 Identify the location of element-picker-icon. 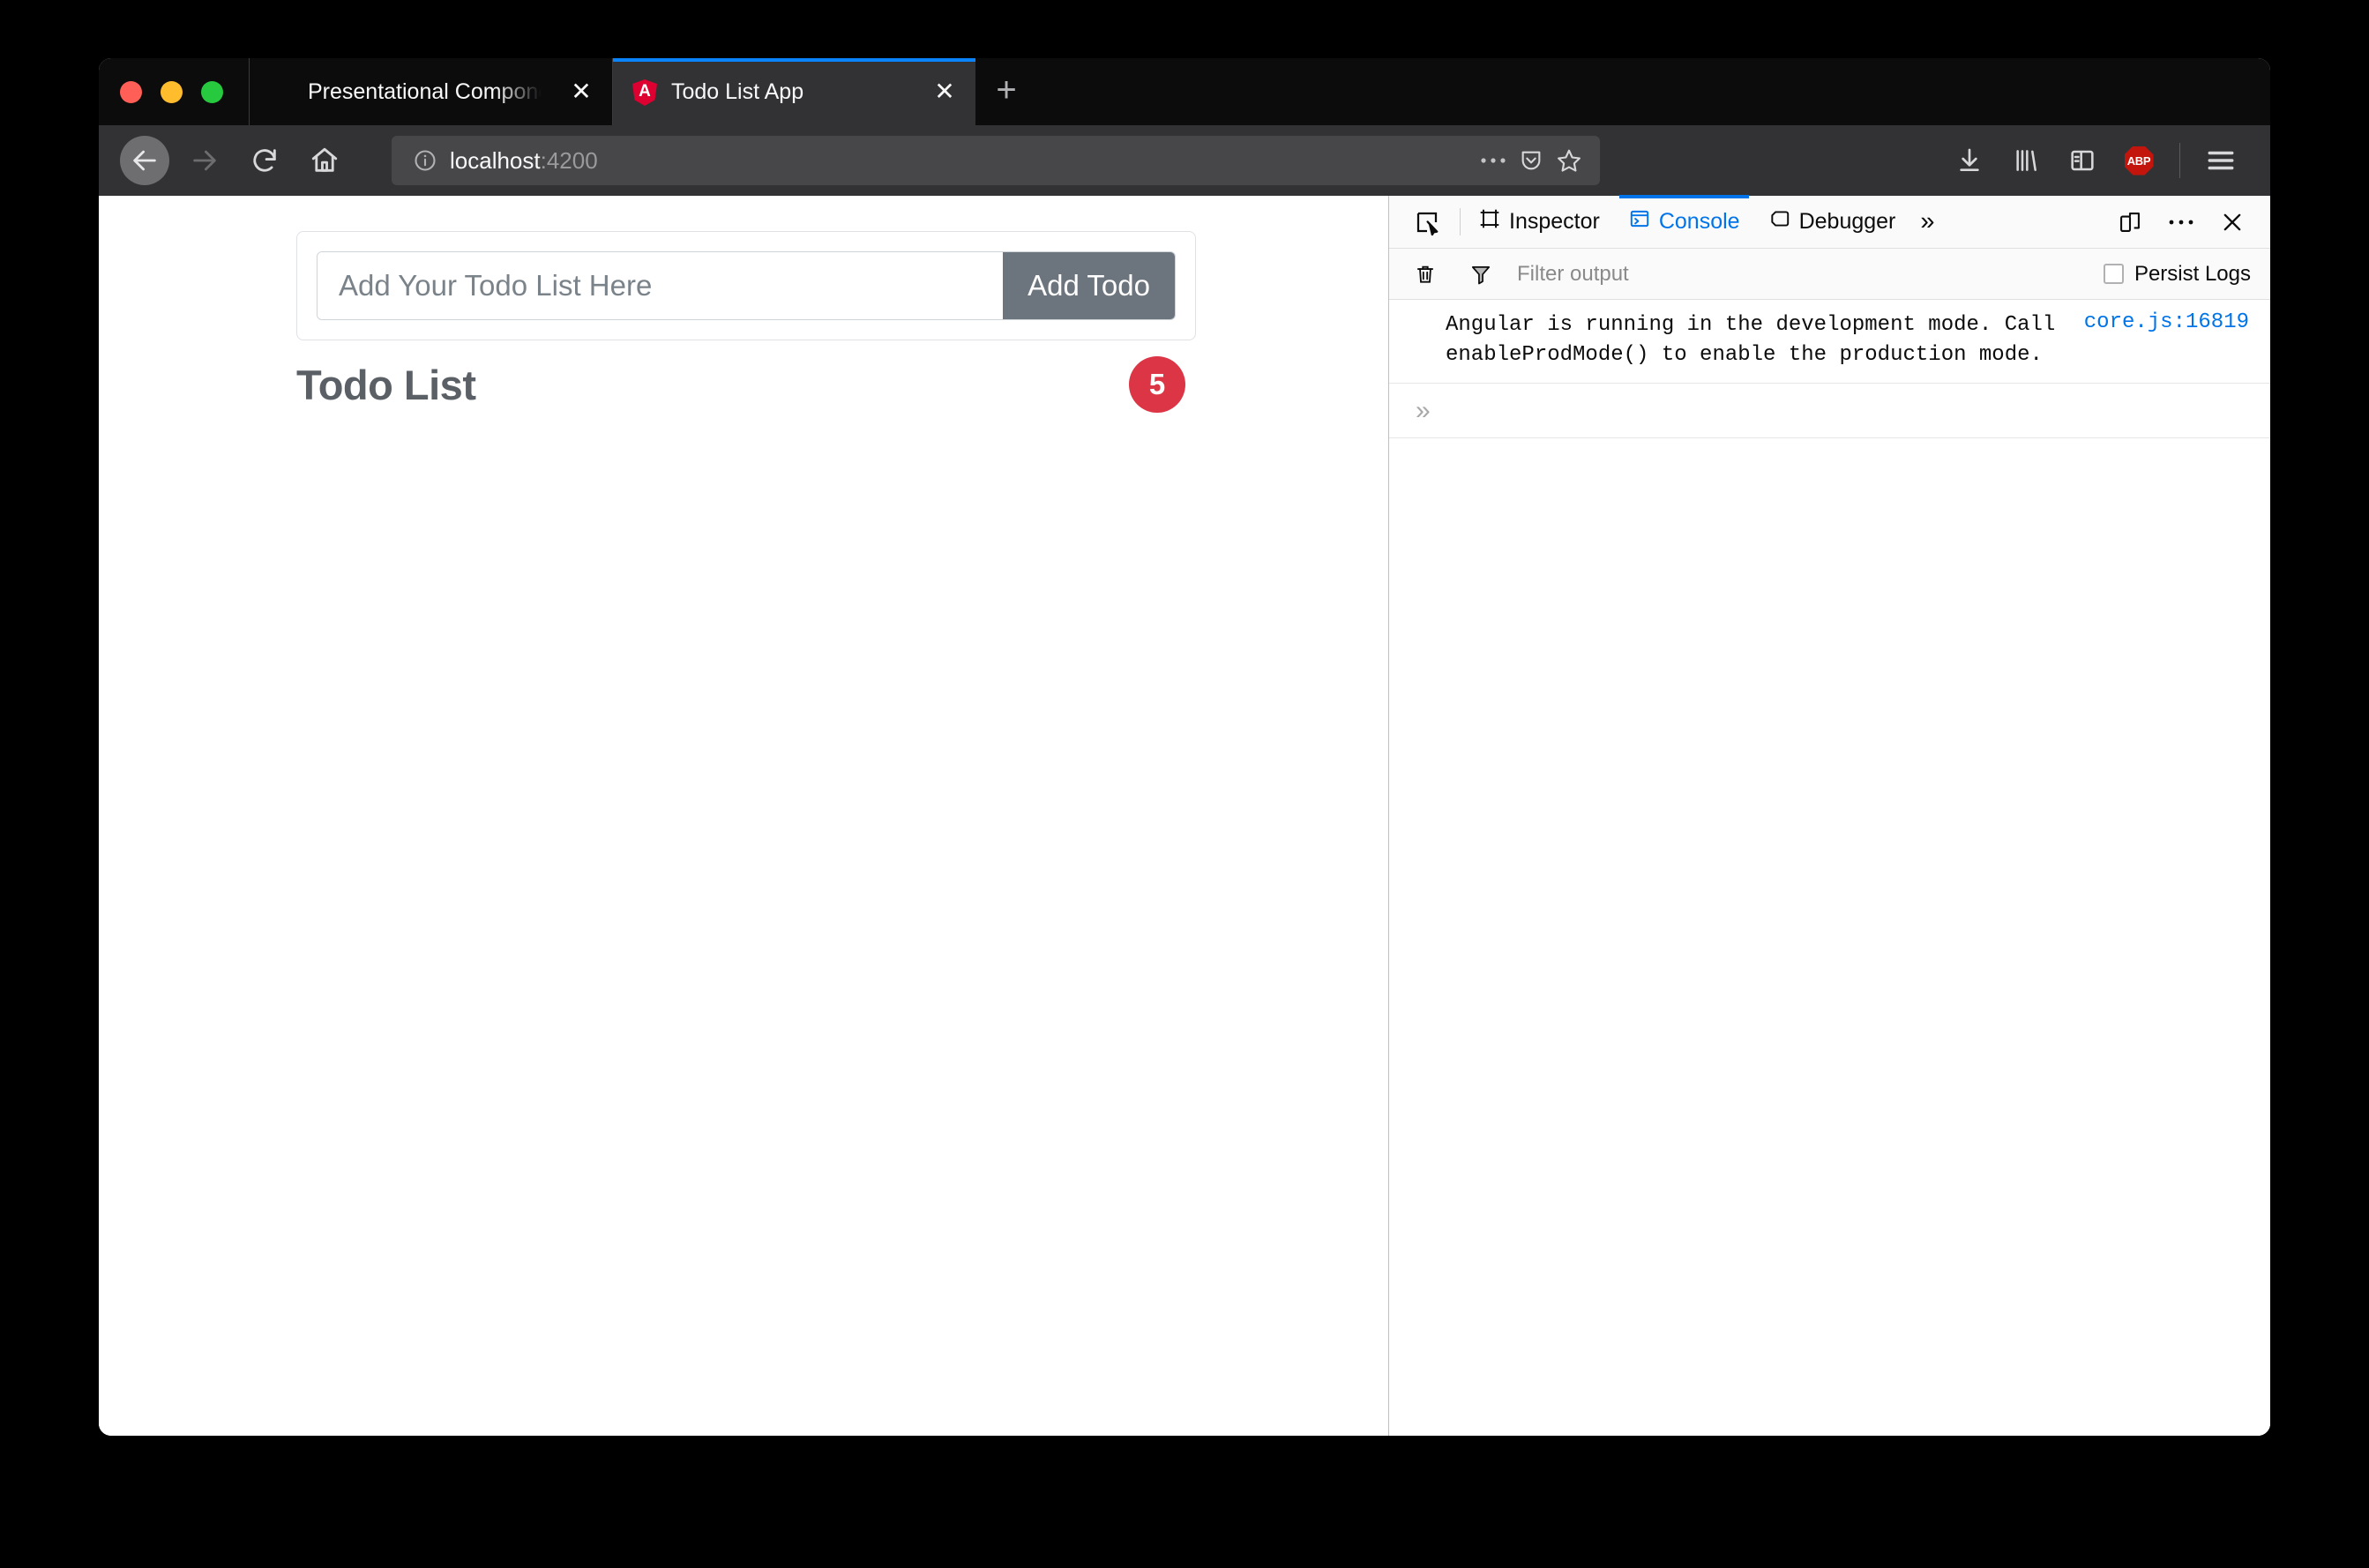
(1427, 222).